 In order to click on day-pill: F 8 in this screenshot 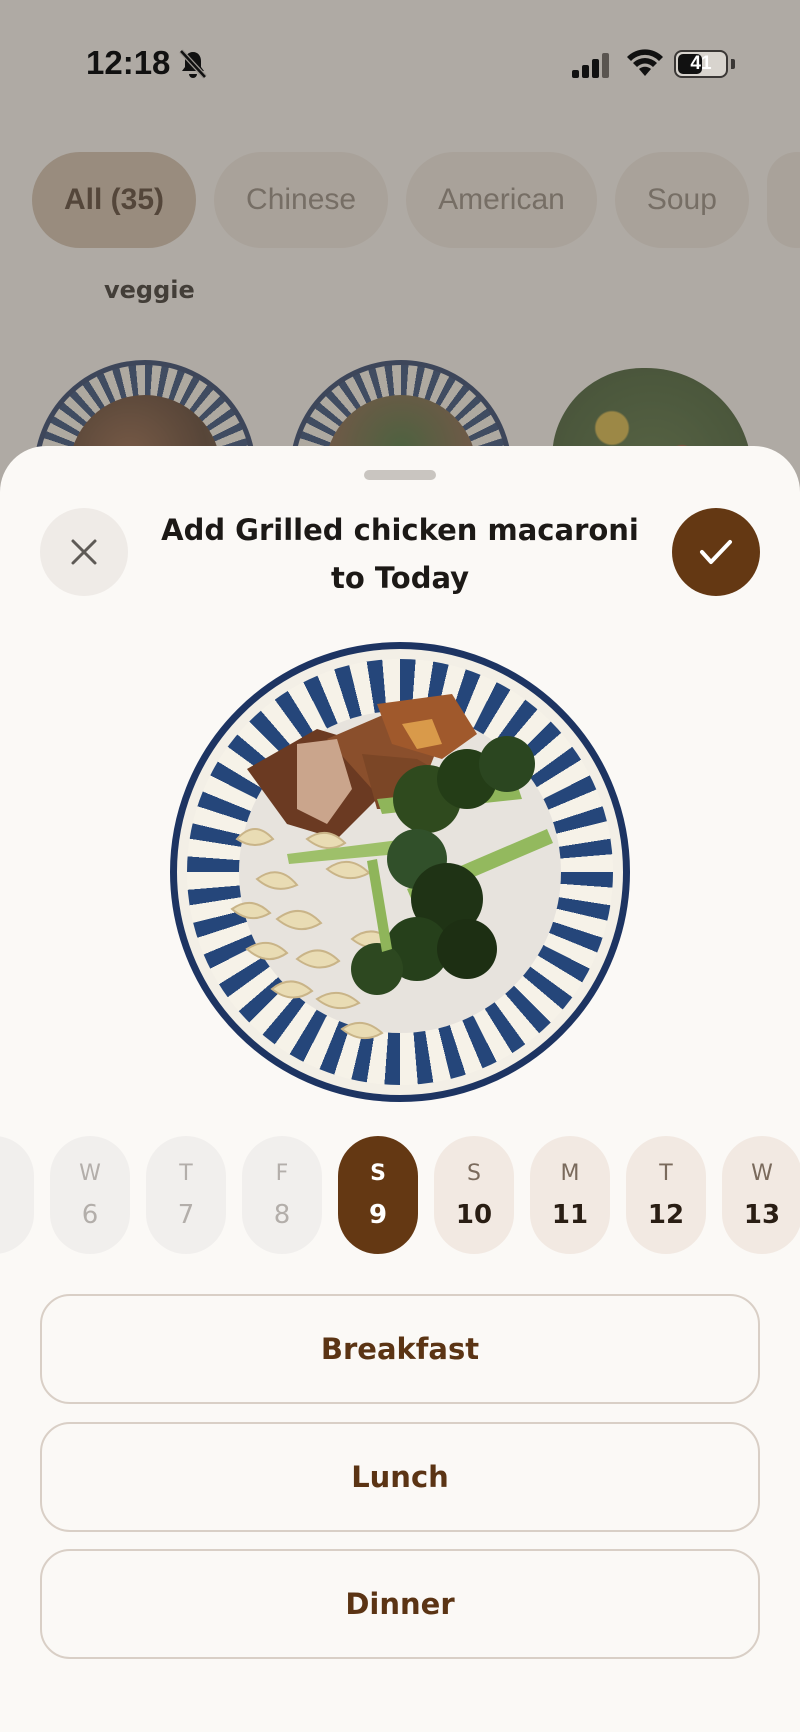, I will do `click(282, 1195)`.